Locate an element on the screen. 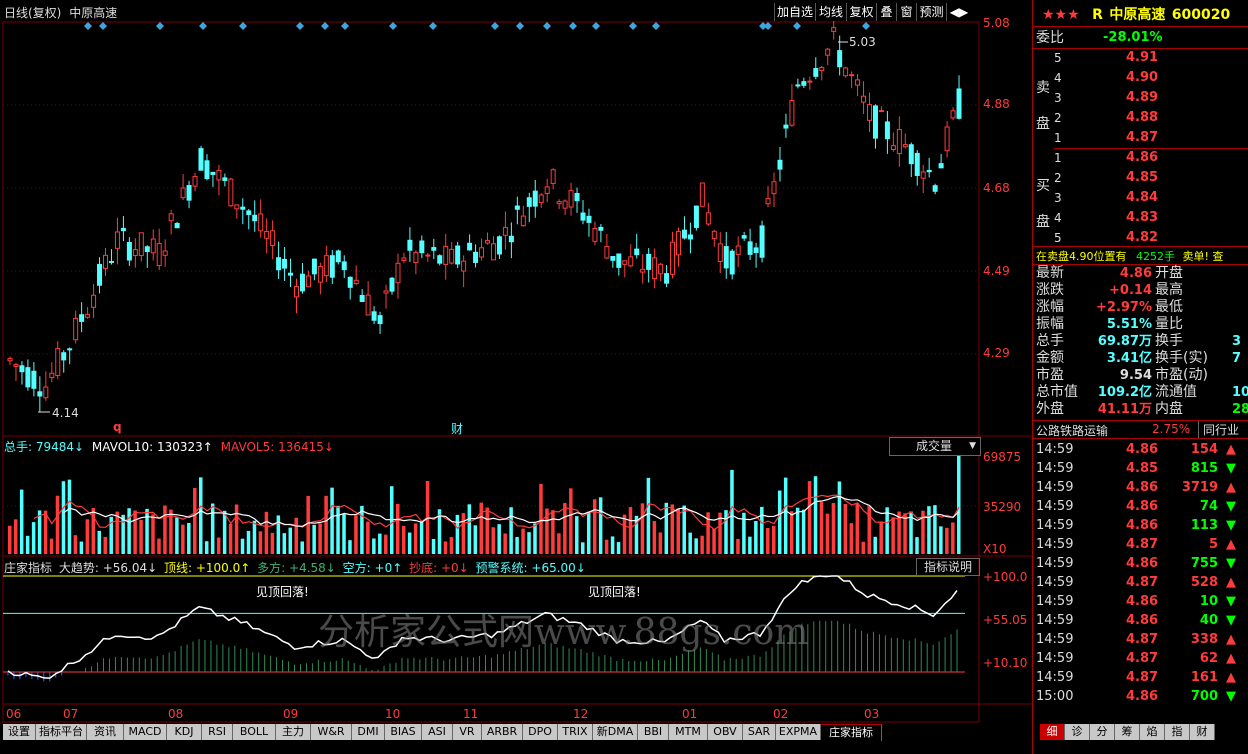 The height and width of the screenshot is (754, 1248). indicator-tab-19: OBV is located at coordinates (725, 732).